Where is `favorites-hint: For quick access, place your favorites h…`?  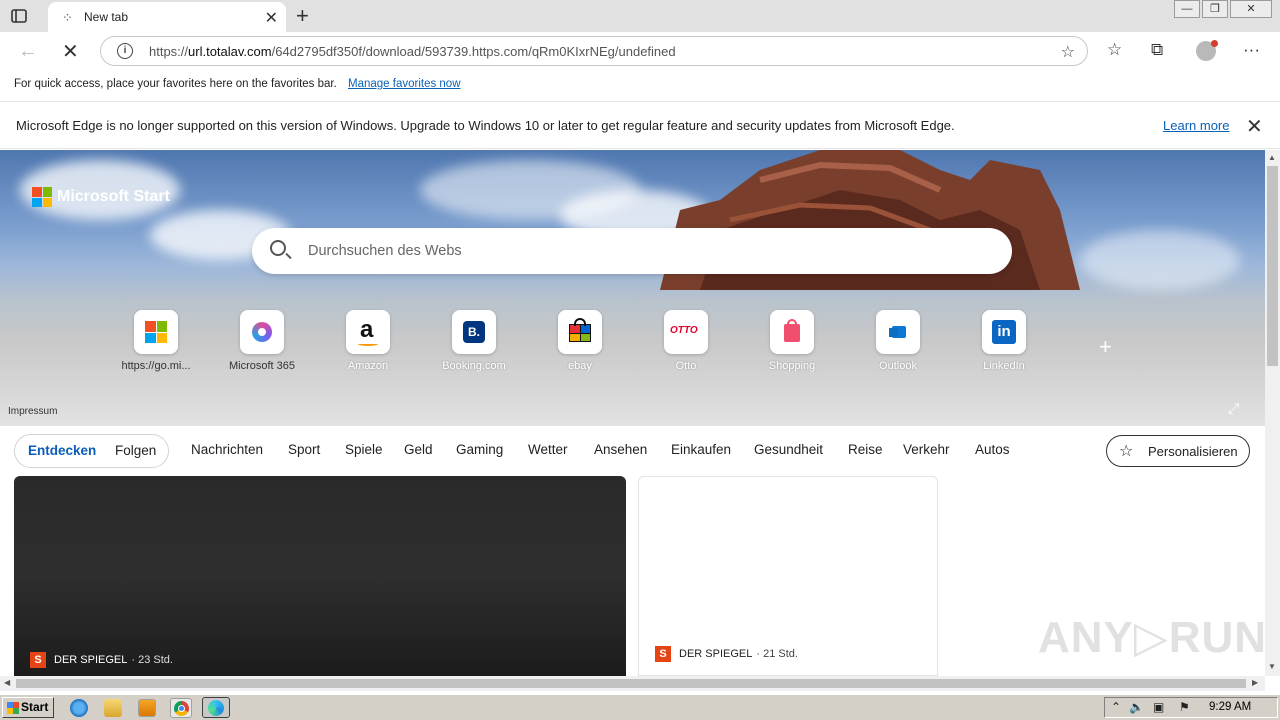
favorites-hint: For quick access, place your favorites h… is located at coordinates (175, 84).